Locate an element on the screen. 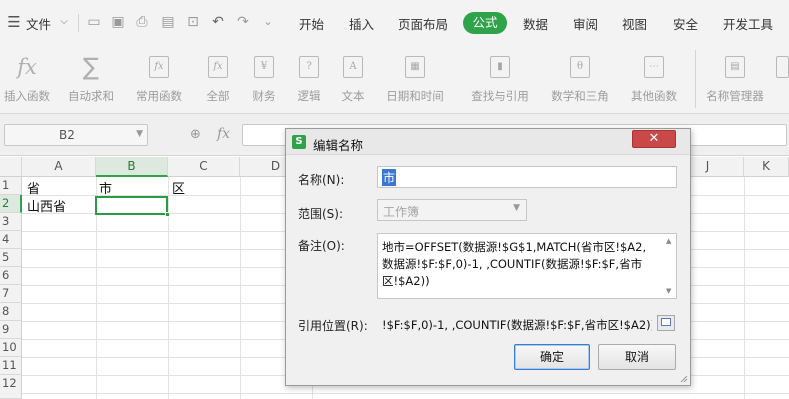 The width and height of the screenshot is (789, 399). row-header-7: 7 is located at coordinates (11, 294).